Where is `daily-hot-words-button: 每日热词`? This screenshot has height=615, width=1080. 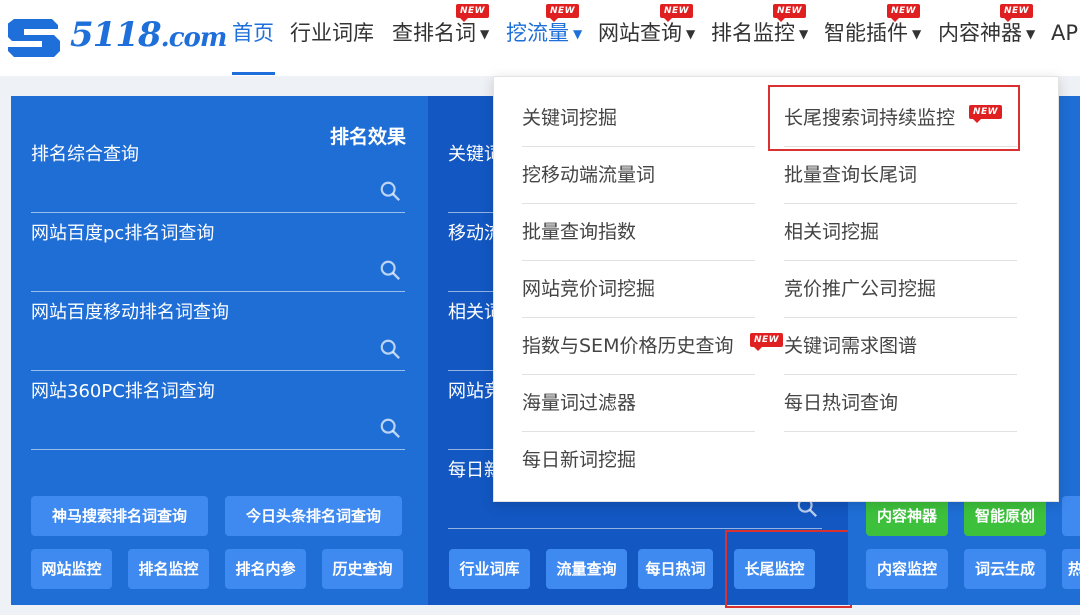 daily-hot-words-button: 每日热词 is located at coordinates (675, 569).